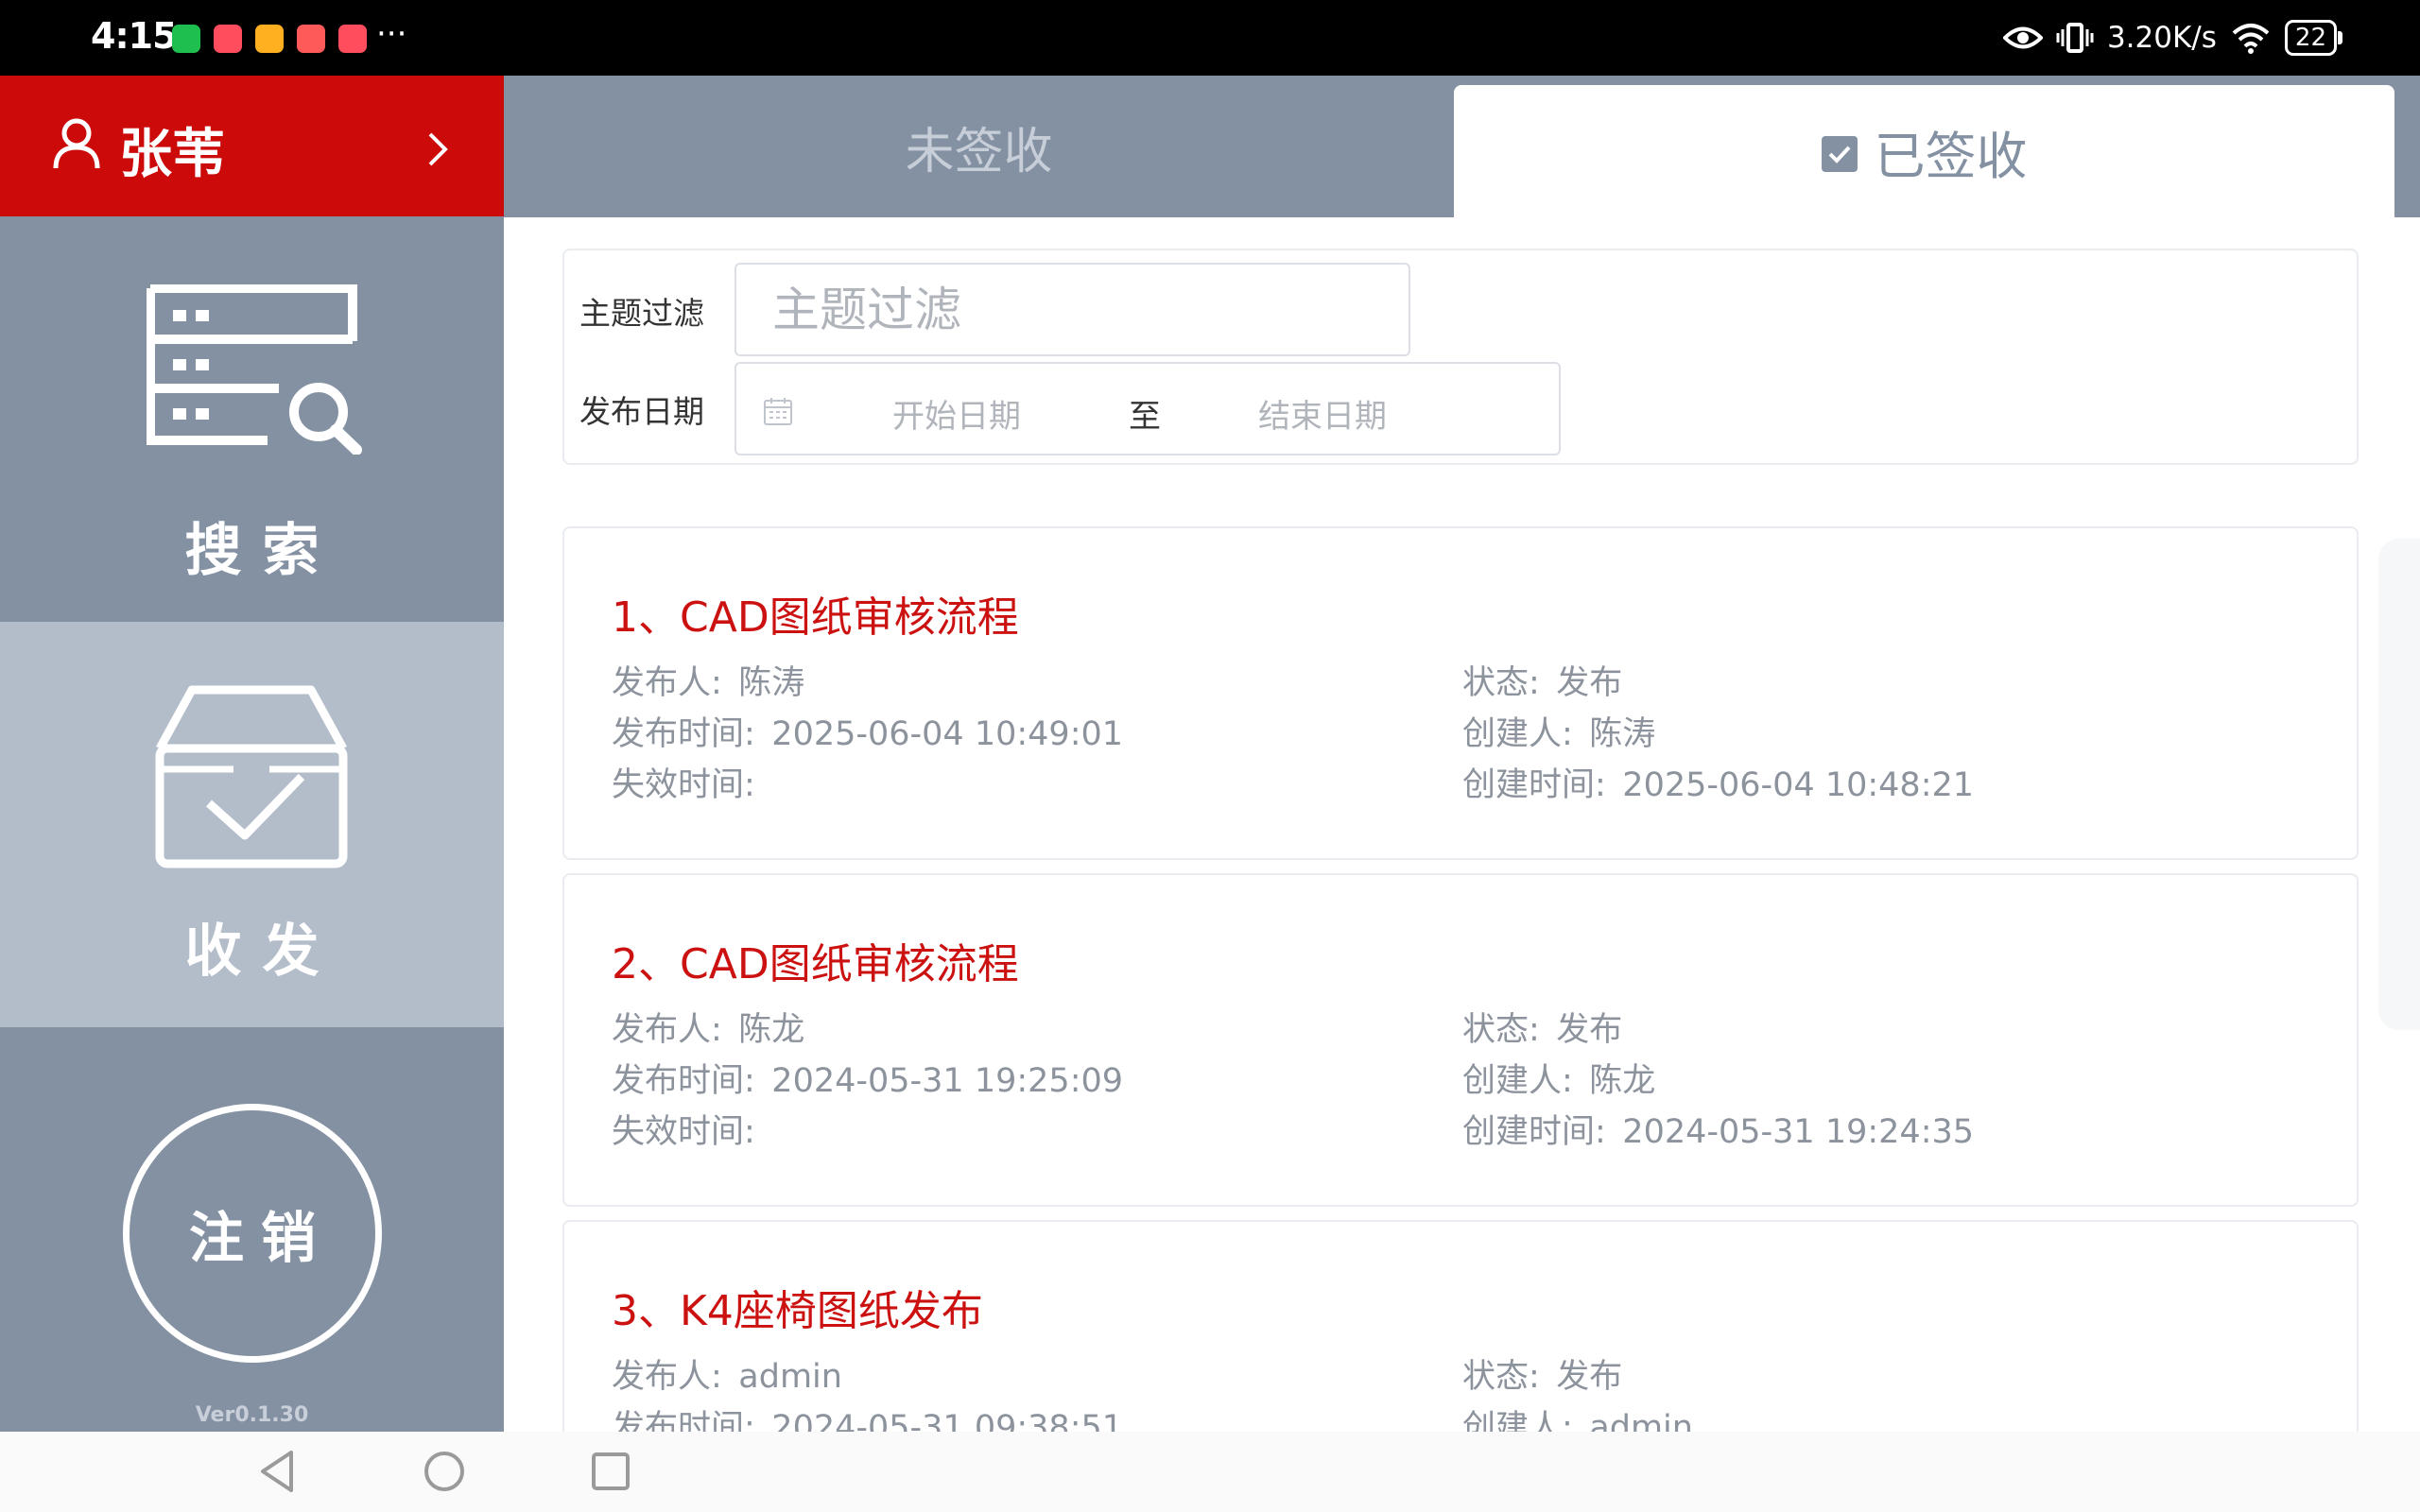 The height and width of the screenshot is (1512, 2420). I want to click on scrollbar, so click(2399, 784).